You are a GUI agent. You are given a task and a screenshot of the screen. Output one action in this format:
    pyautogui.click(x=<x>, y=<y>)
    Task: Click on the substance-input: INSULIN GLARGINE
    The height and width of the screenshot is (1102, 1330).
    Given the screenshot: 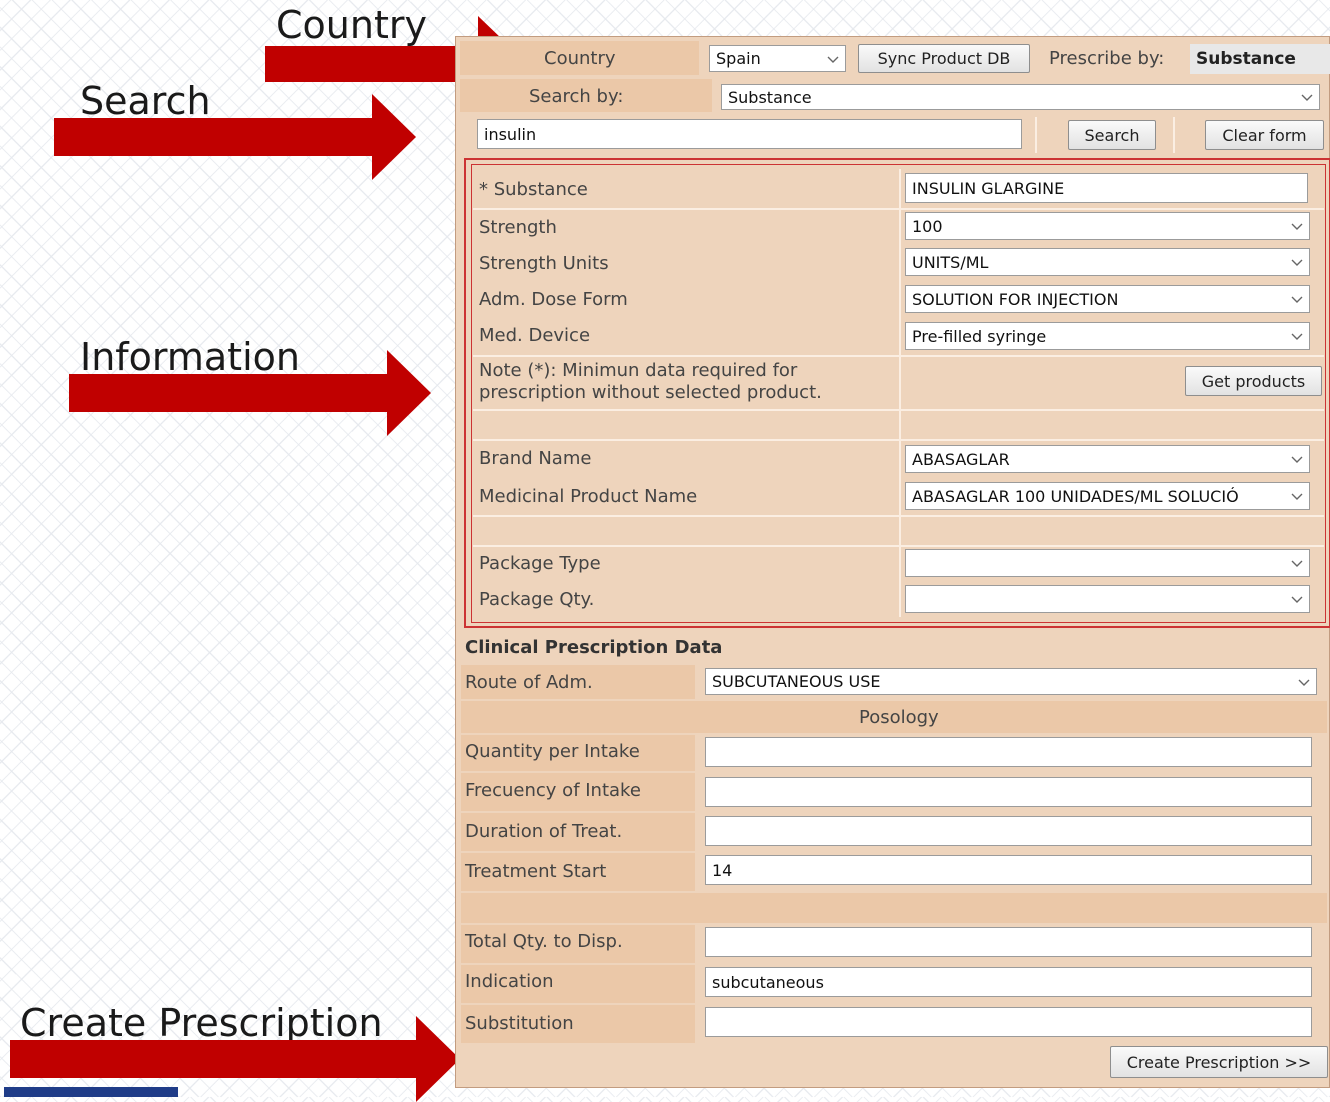 What is the action you would take?
    pyautogui.click(x=1106, y=188)
    